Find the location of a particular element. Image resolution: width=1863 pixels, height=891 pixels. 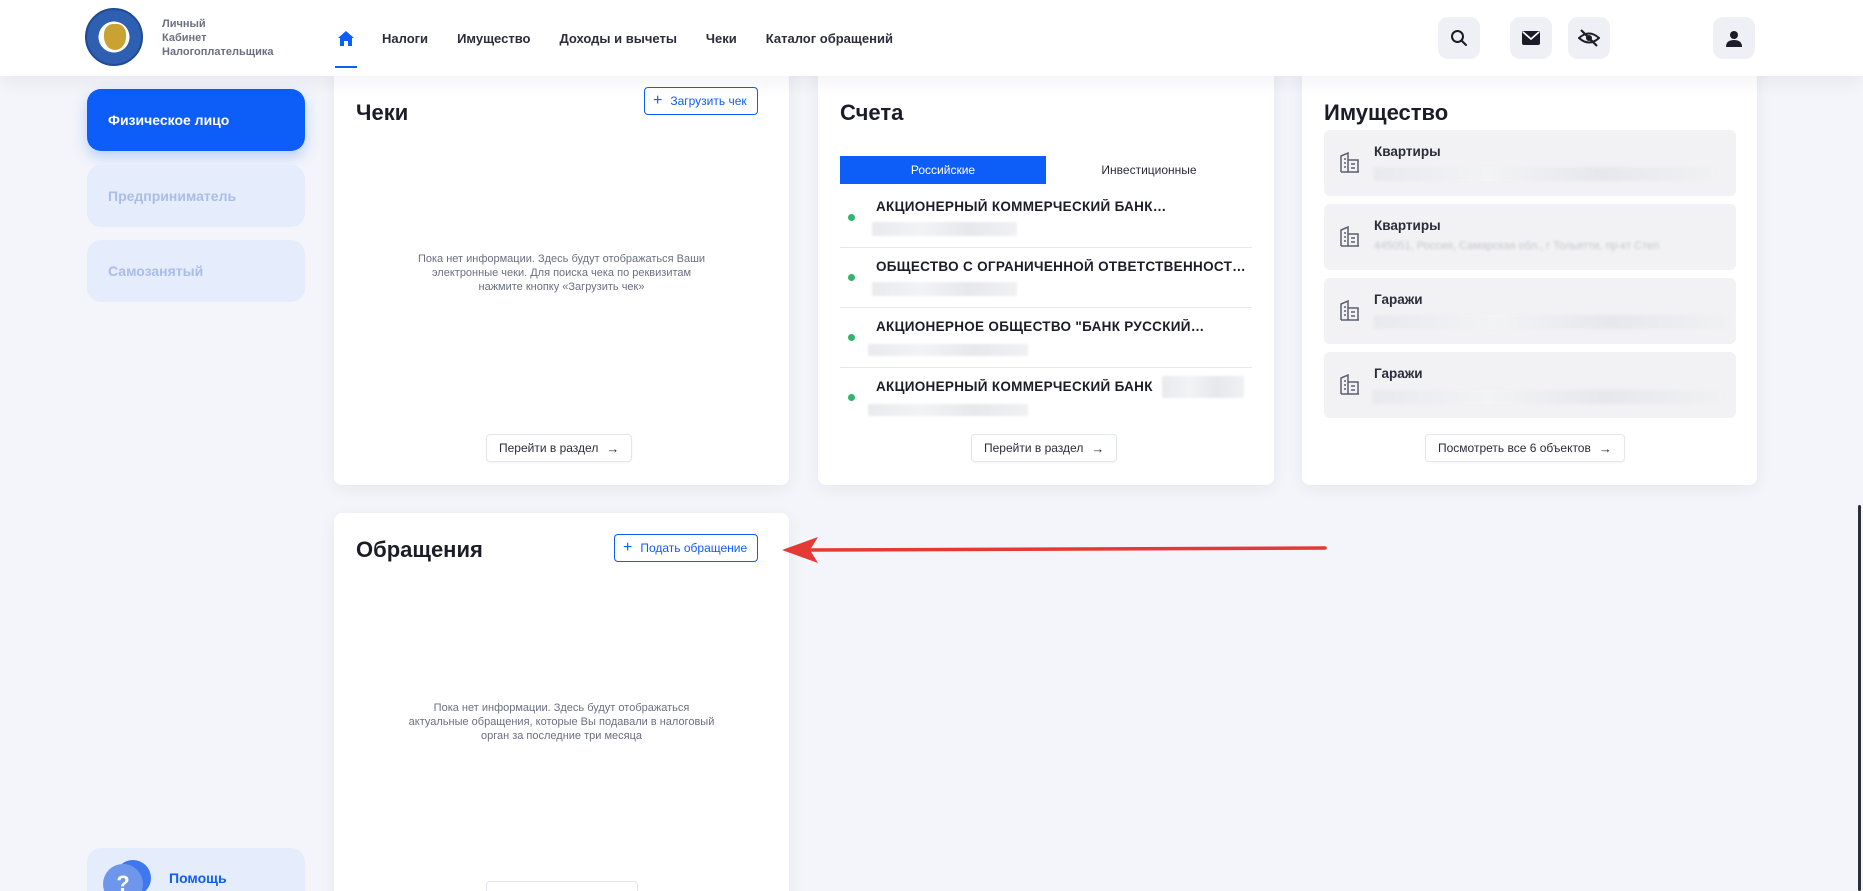

home-icon is located at coordinates (346, 38).